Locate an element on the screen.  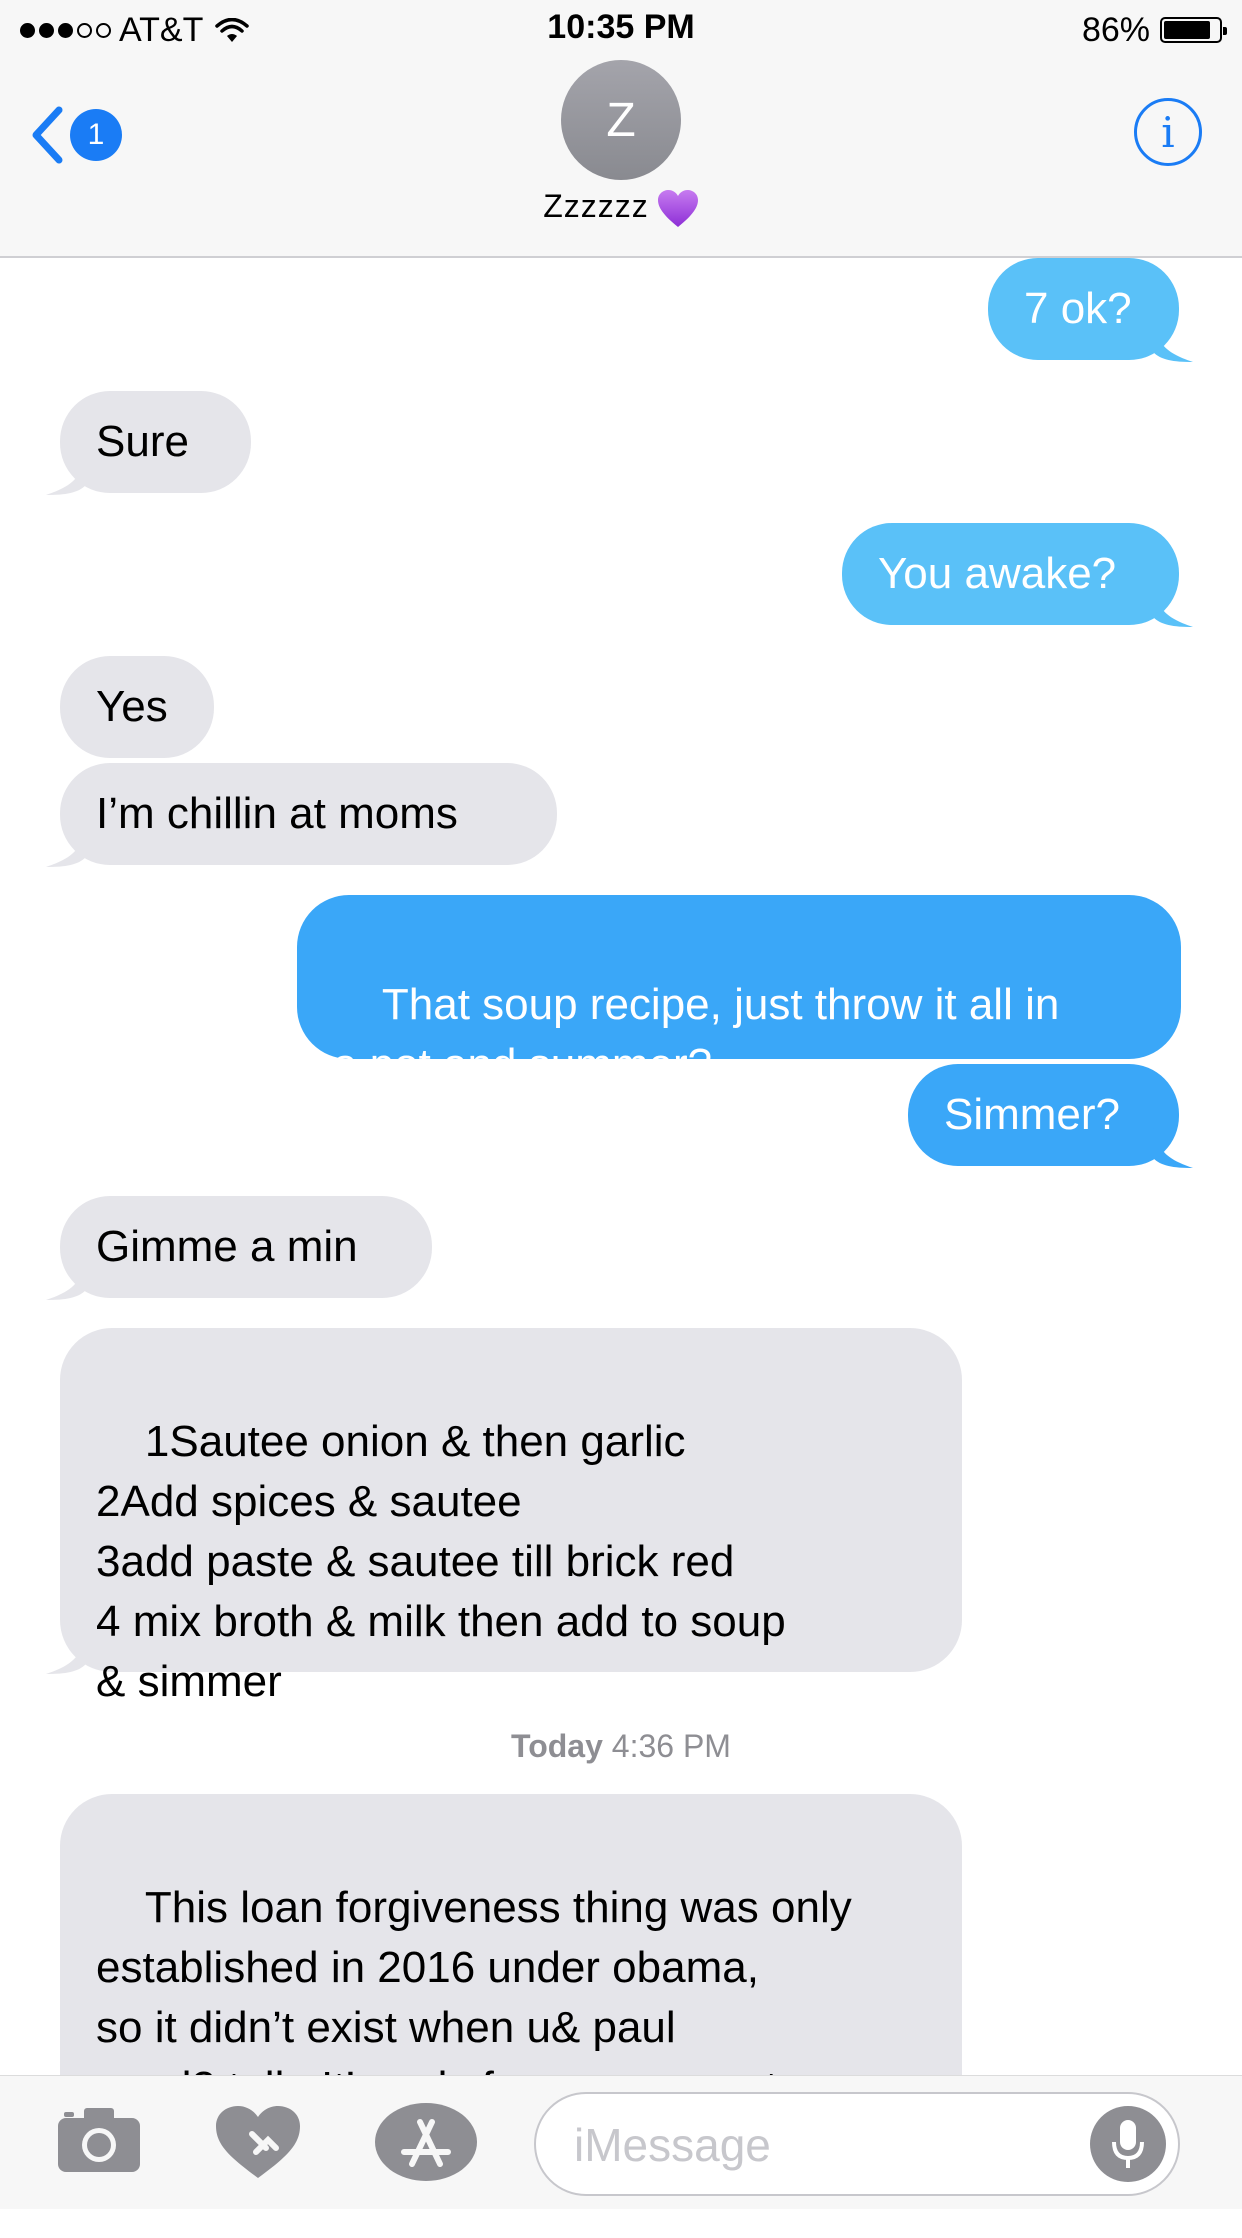
status-right: 86% is located at coordinates (1154, 30).